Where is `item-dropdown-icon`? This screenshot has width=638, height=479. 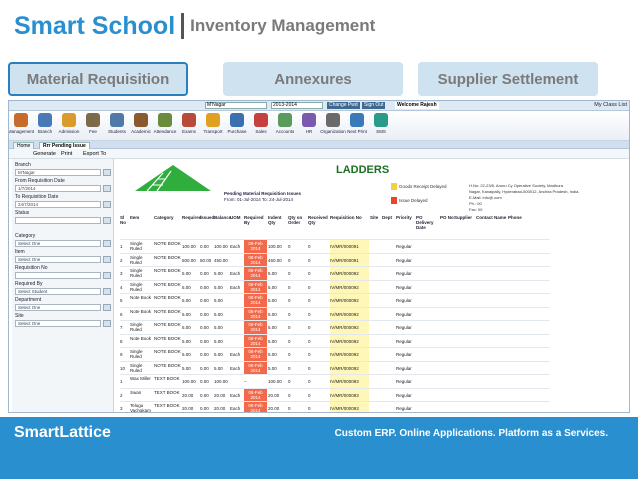
item-dropdown-icon is located at coordinates (107, 259).